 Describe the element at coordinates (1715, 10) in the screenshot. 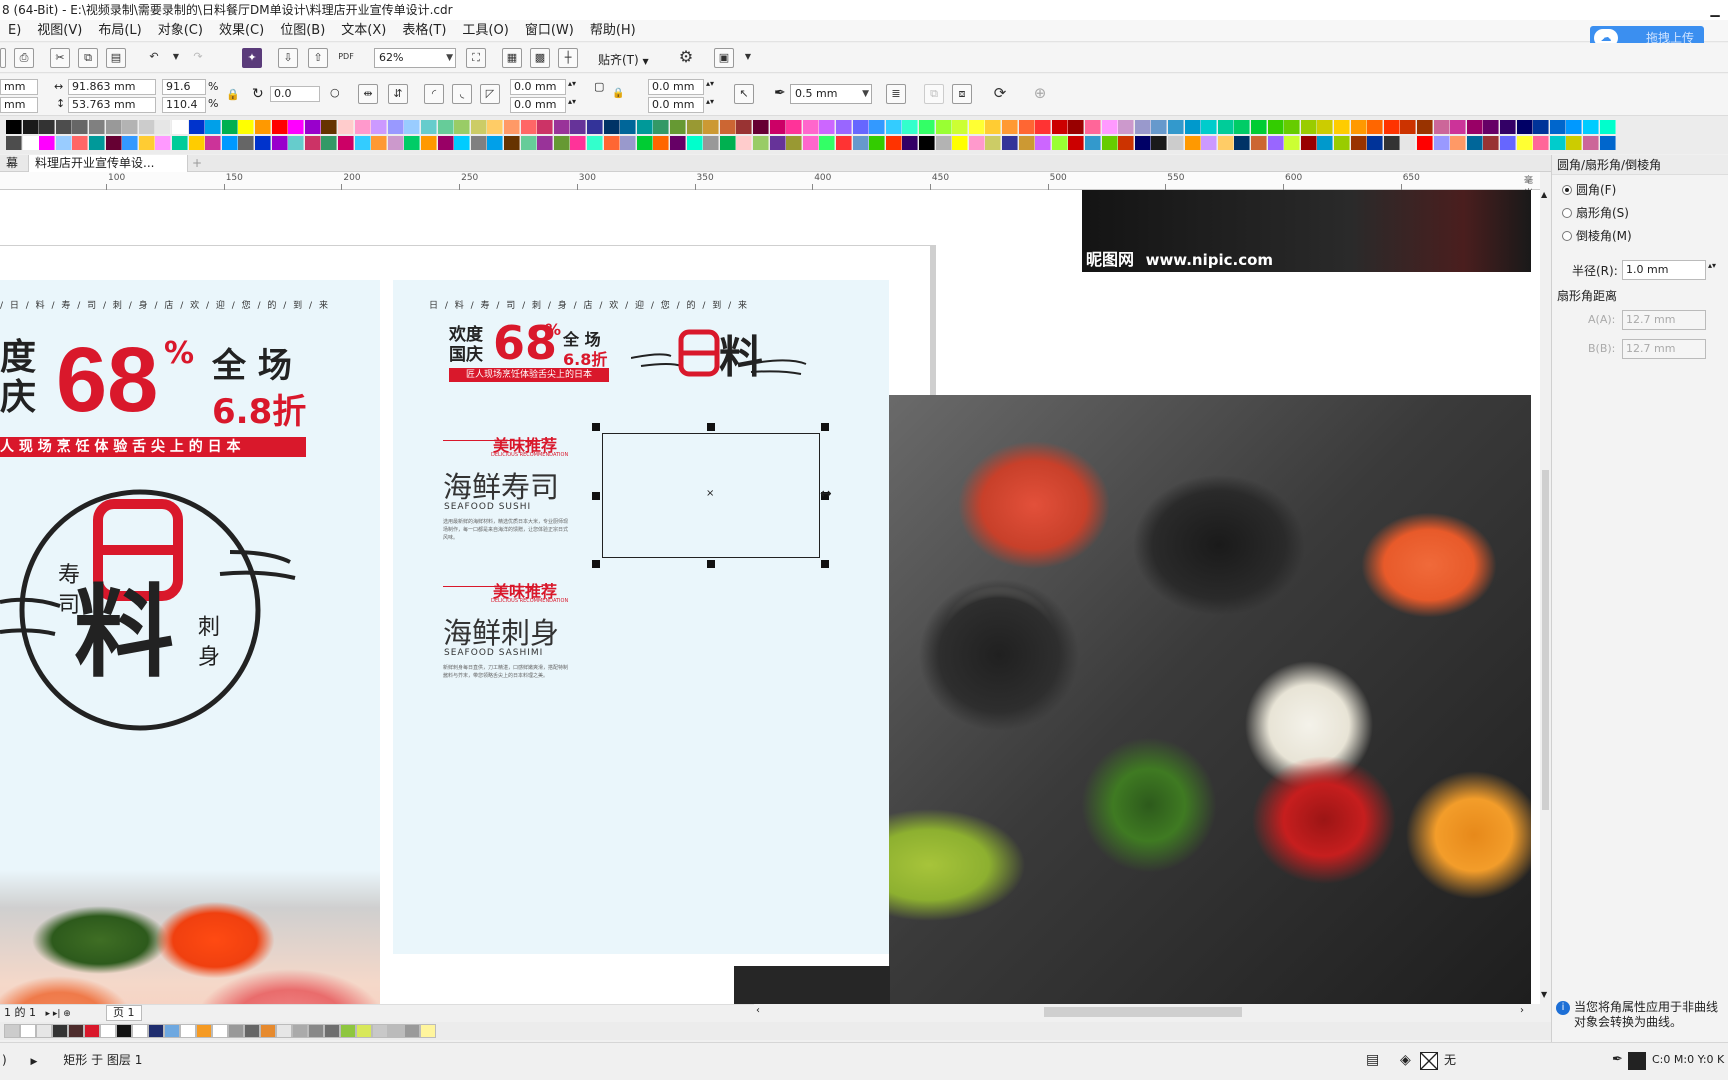

I see `window-minimize-icon: ▁` at that location.